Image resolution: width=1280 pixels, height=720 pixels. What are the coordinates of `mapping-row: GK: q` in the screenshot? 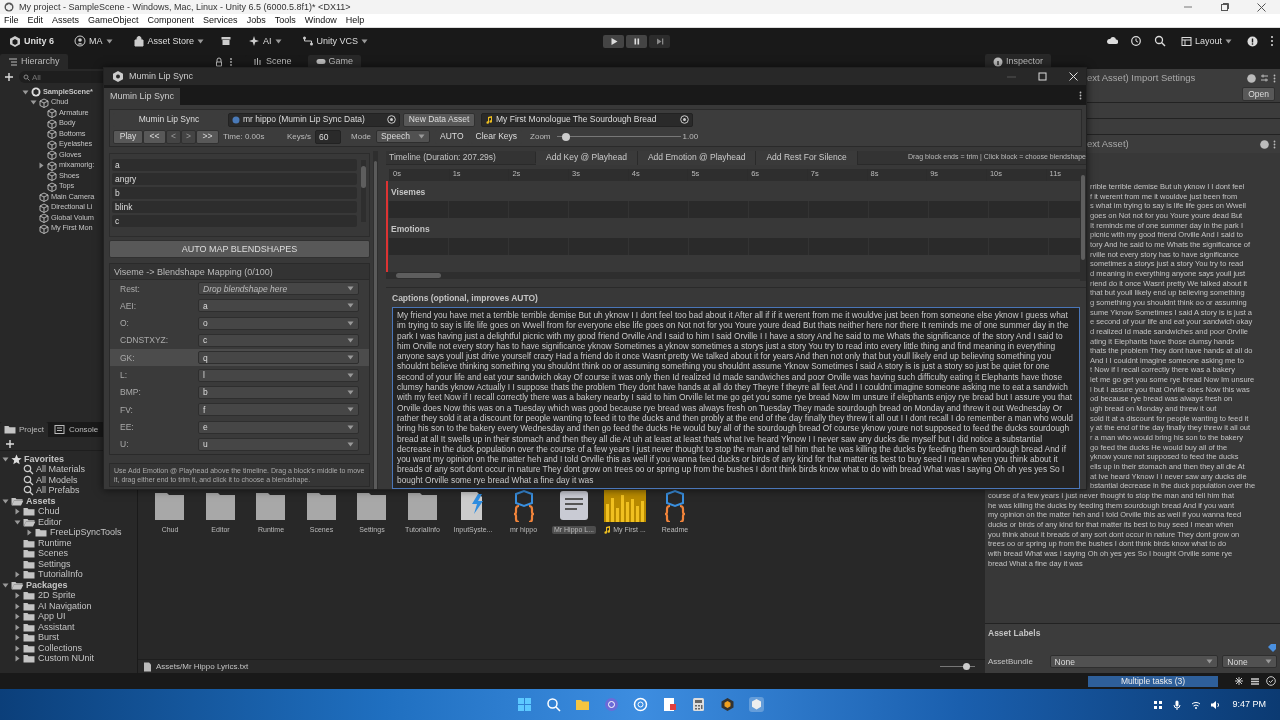 It's located at (239, 358).